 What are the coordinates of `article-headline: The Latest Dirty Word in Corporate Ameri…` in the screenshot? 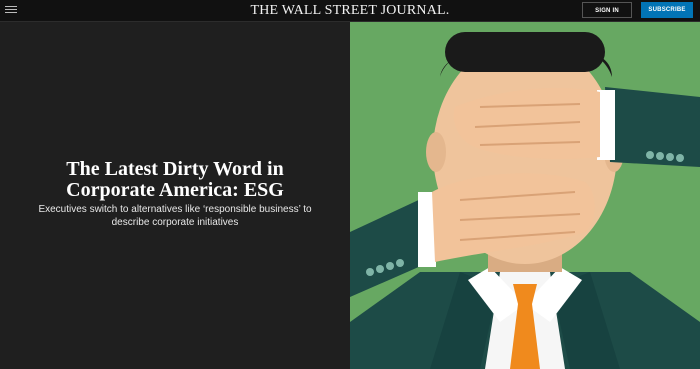 It's located at (175, 180).